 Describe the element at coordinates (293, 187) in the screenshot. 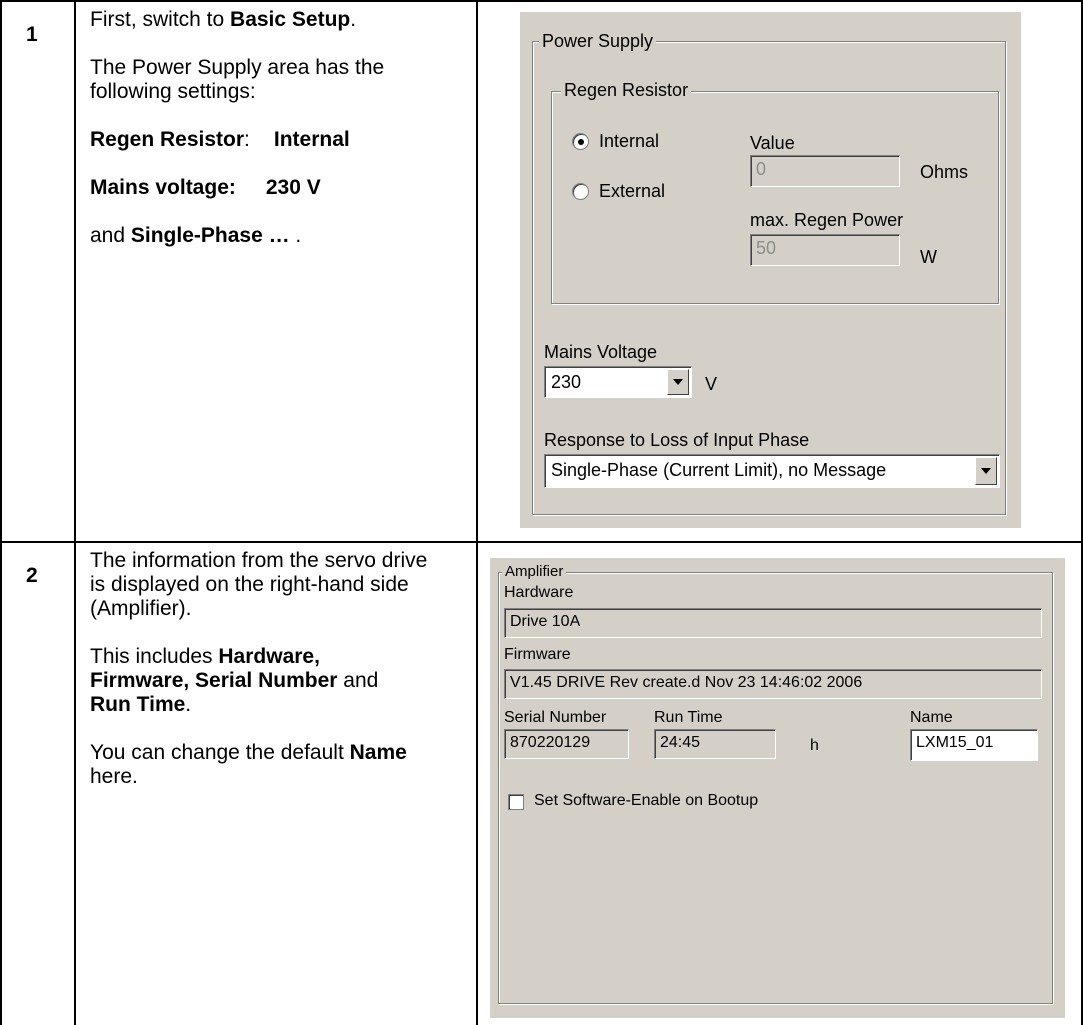

I see `setting-value: 230 V` at that location.